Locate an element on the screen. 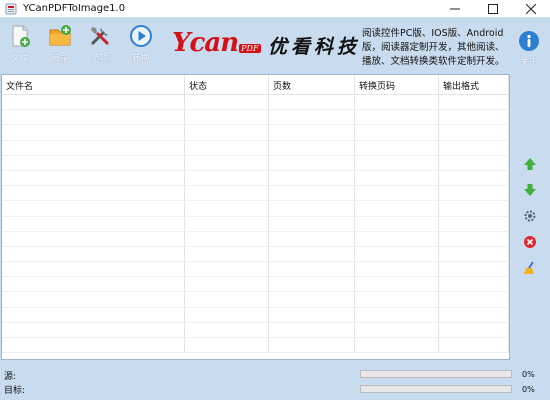 The width and height of the screenshot is (550, 400). app-icon is located at coordinates (11, 8).